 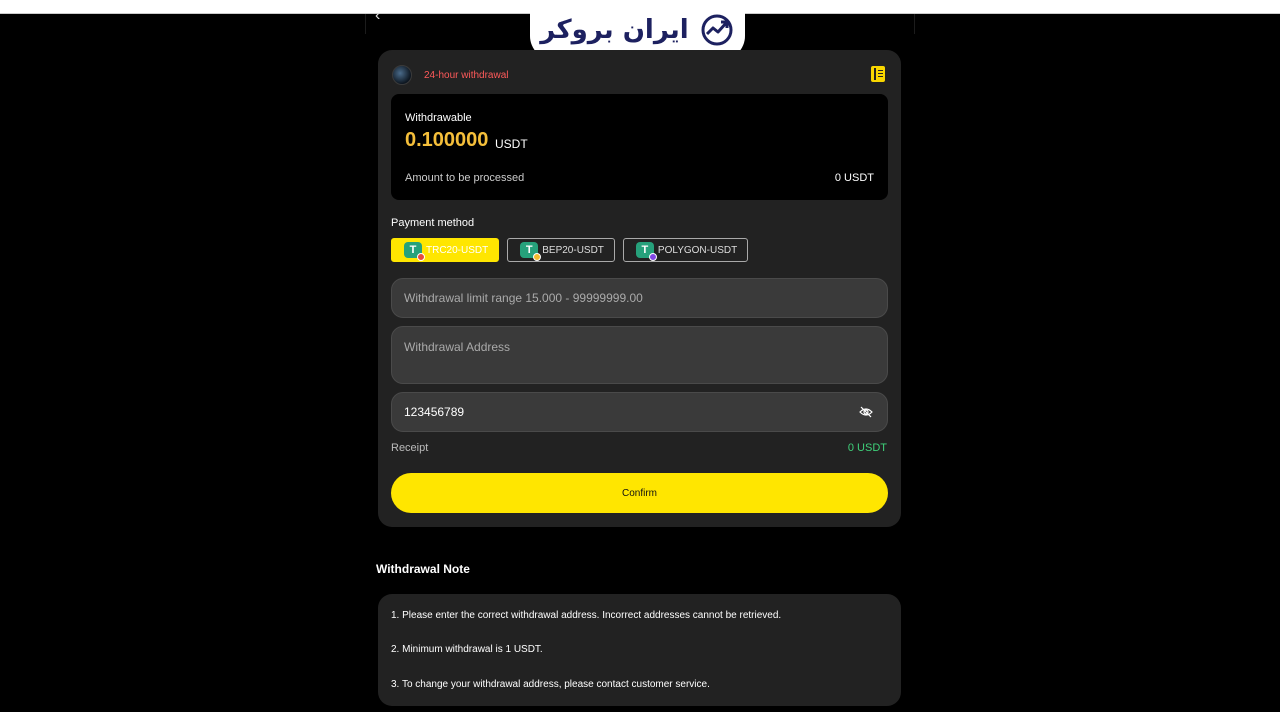 I want to click on tether-polygon-icon: T, so click(x=646, y=251).